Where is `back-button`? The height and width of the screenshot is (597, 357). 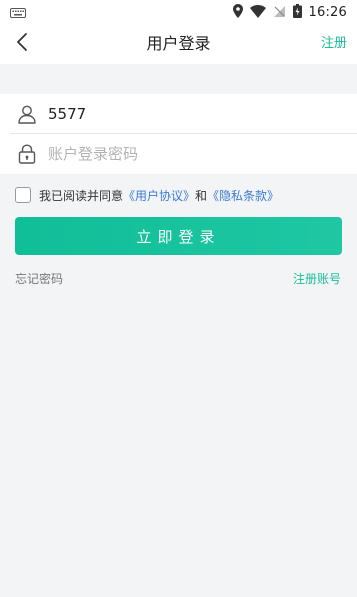
back-button is located at coordinates (22, 44).